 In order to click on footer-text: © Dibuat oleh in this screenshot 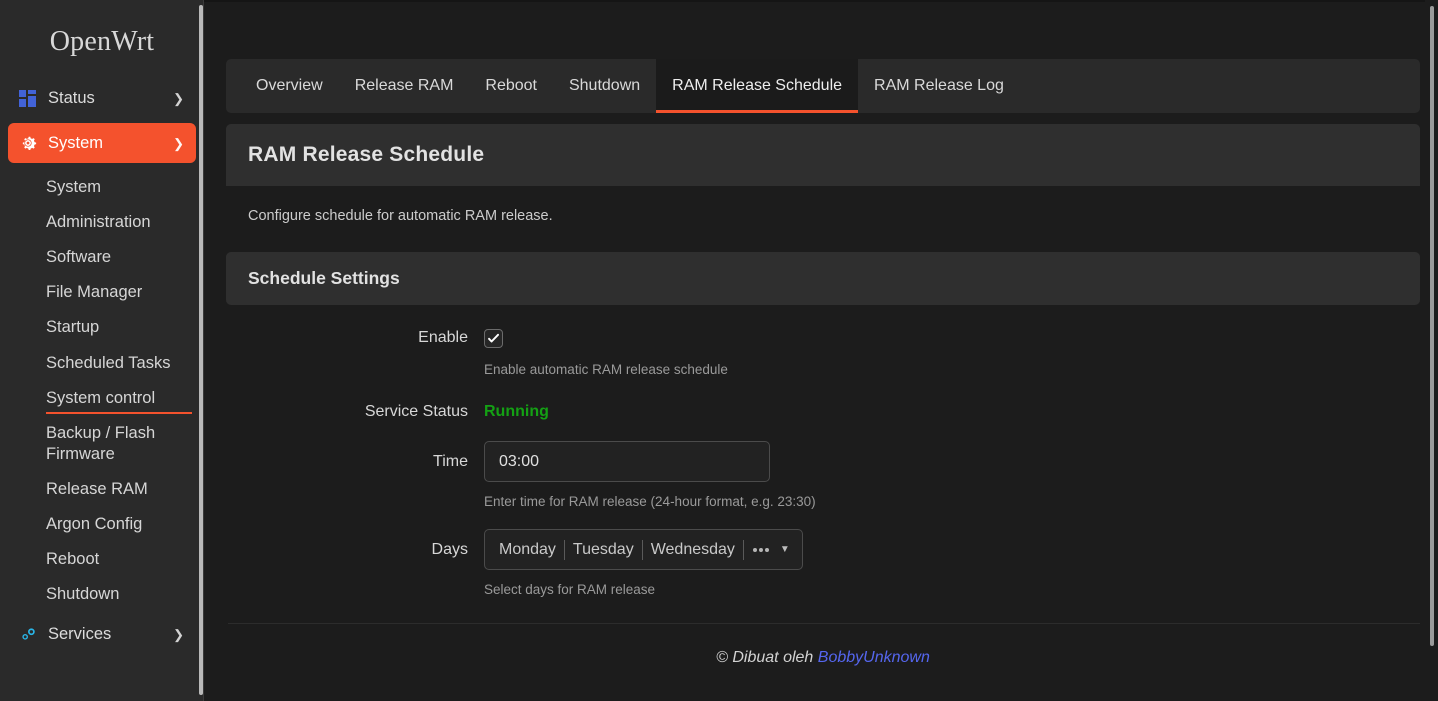, I will do `click(767, 657)`.